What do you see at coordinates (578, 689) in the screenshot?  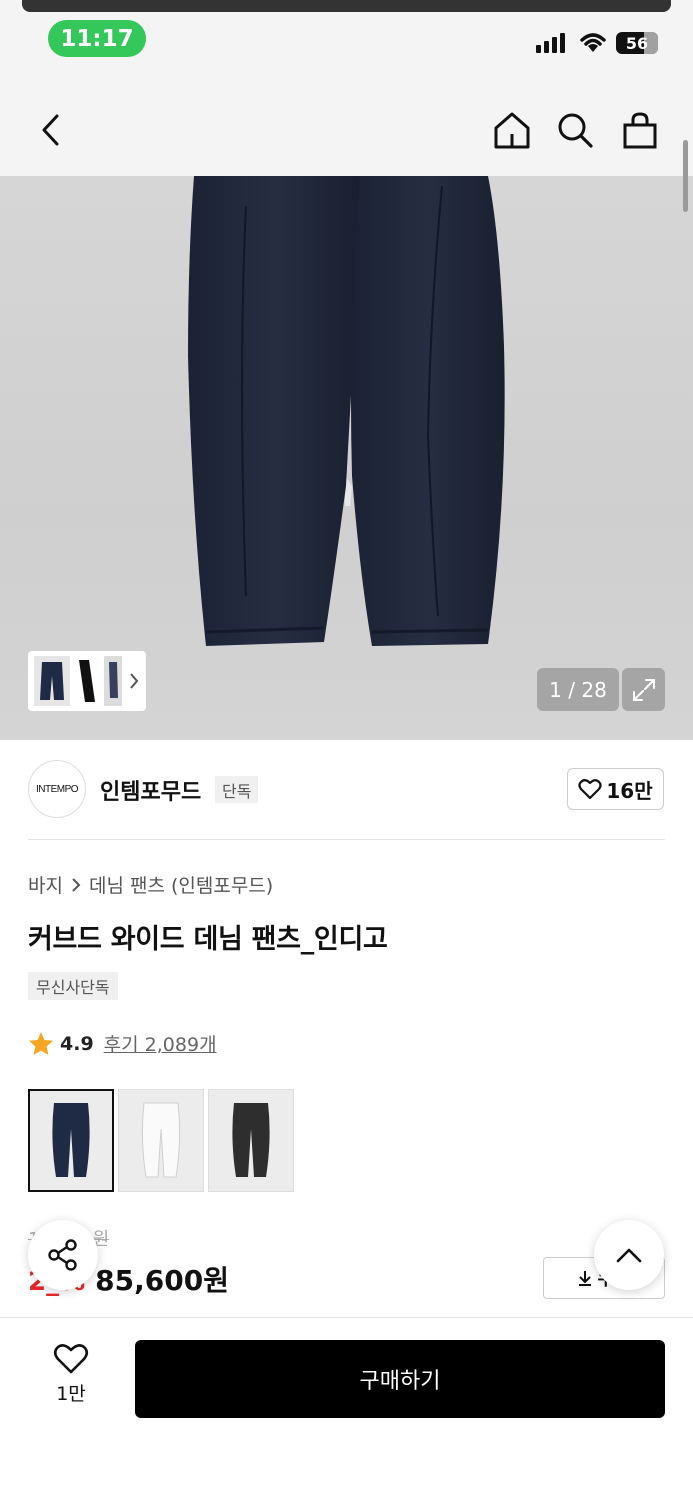 I see `image-pager: 1 / 28` at bounding box center [578, 689].